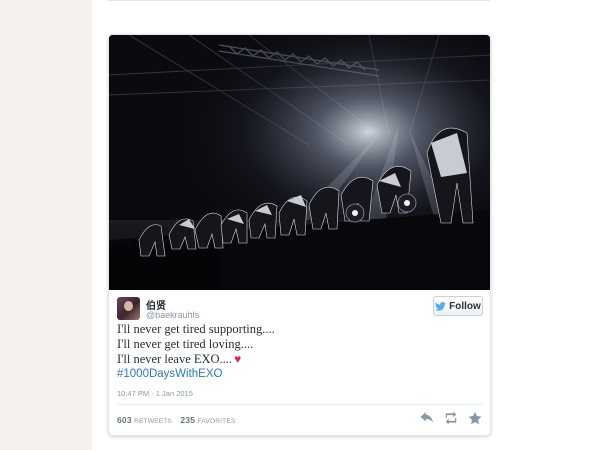  What do you see at coordinates (128, 308) in the screenshot?
I see `avatar` at bounding box center [128, 308].